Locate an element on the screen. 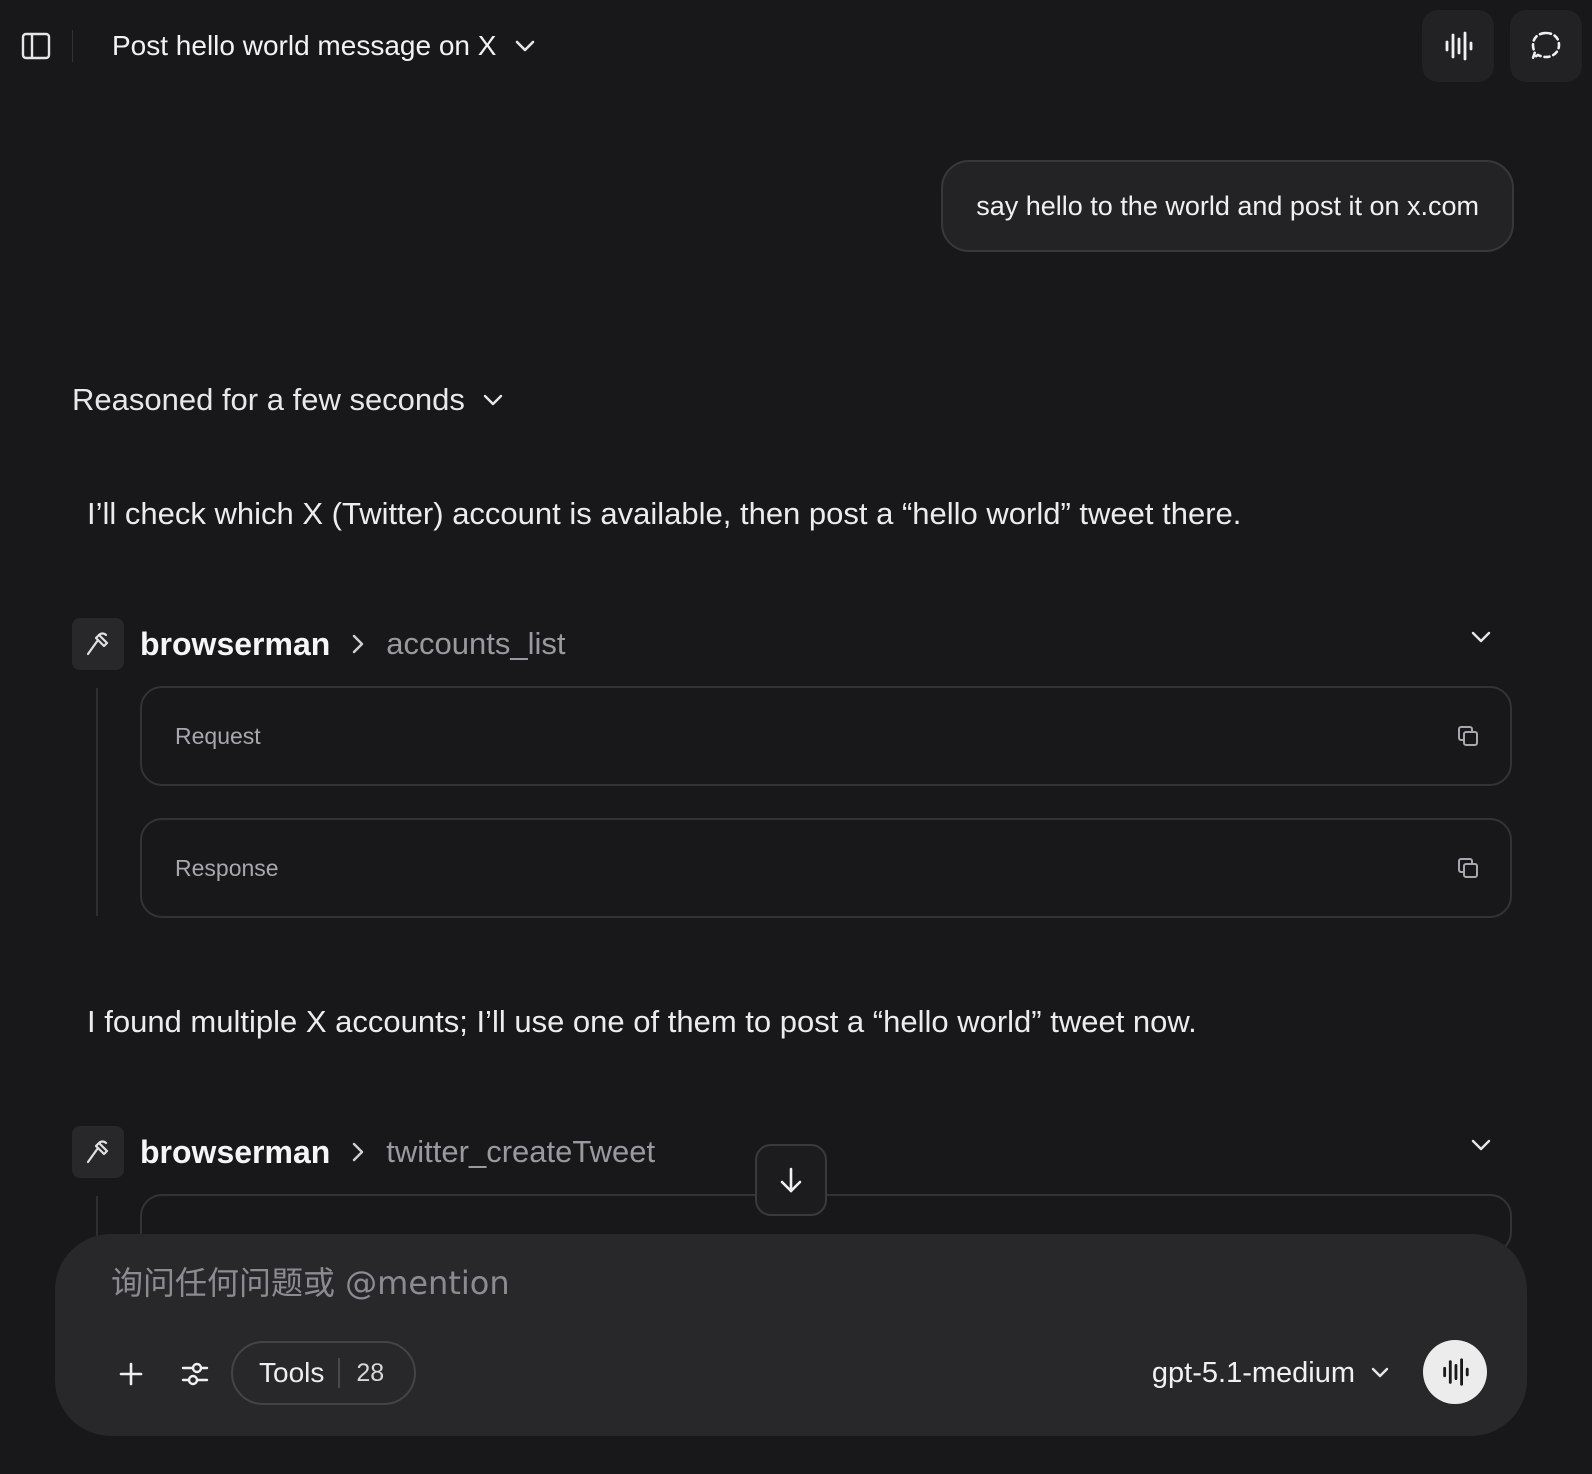 Image resolution: width=1592 pixels, height=1474 pixels. dashed-chat-bubble-icon is located at coordinates (1545, 46).